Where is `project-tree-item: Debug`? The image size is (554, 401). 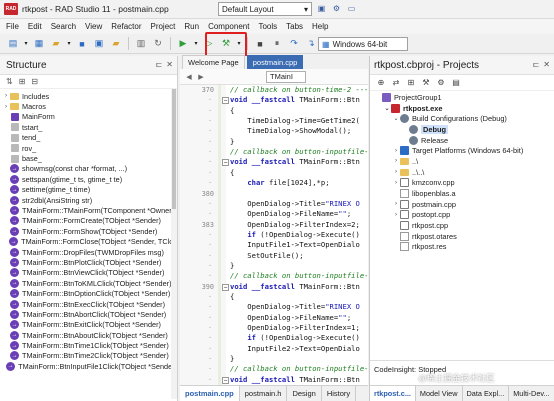
project-tree-item: Debug is located at coordinates (462, 129).